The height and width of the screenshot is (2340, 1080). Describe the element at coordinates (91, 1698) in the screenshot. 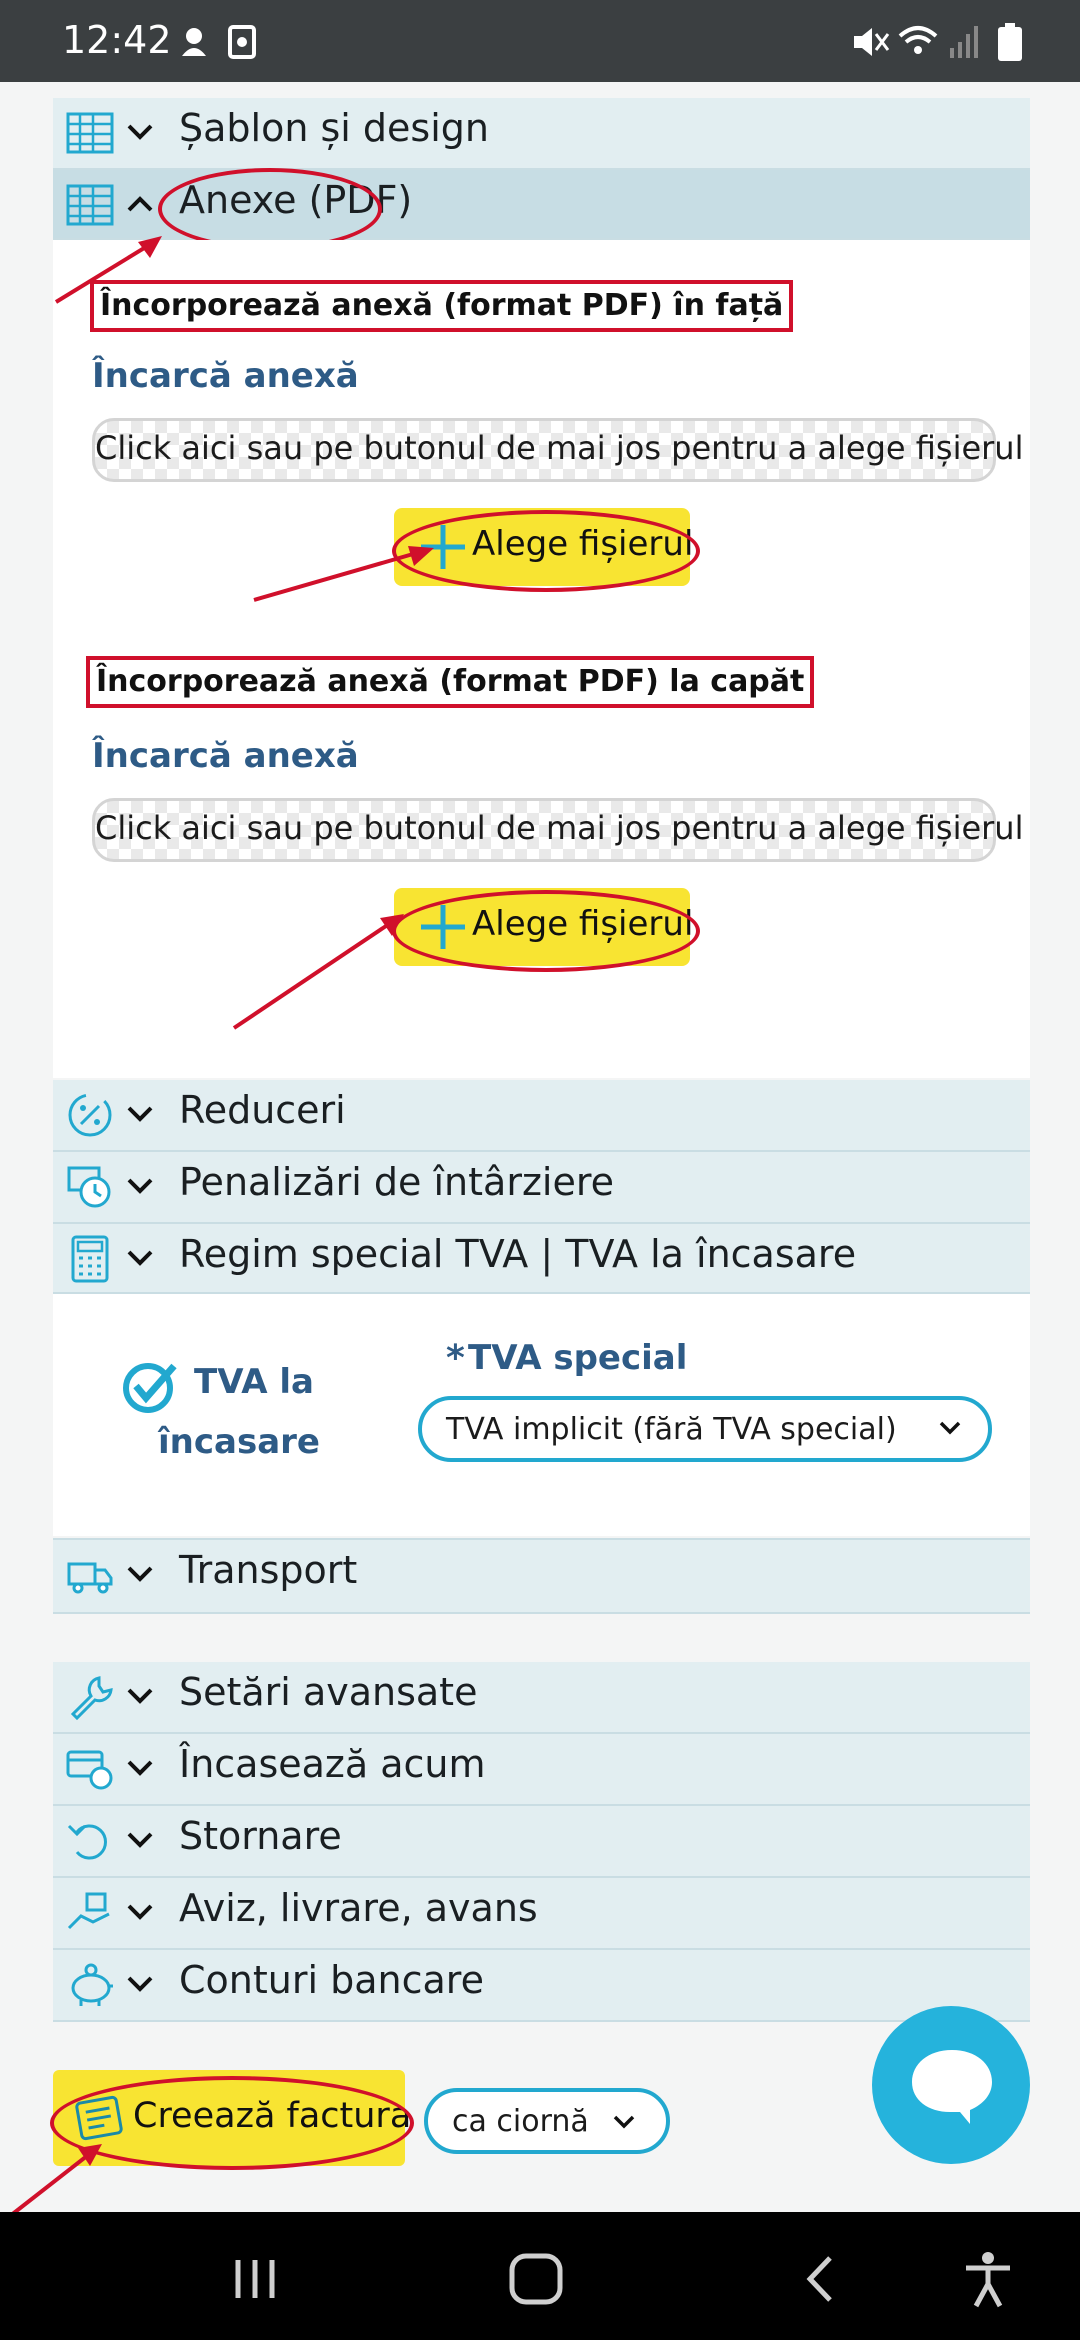

I see `wrench-icon` at that location.